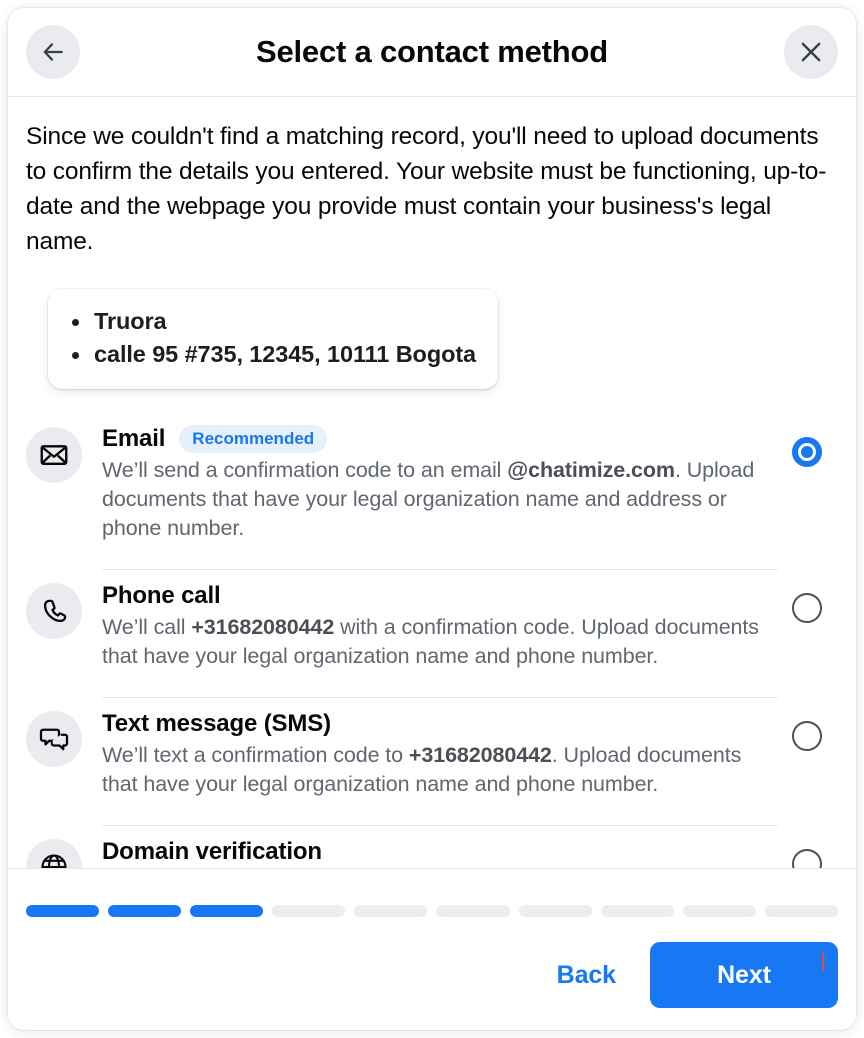 The width and height of the screenshot is (864, 1038). Describe the element at coordinates (54, 611) in the screenshot. I see `phone-icon` at that location.